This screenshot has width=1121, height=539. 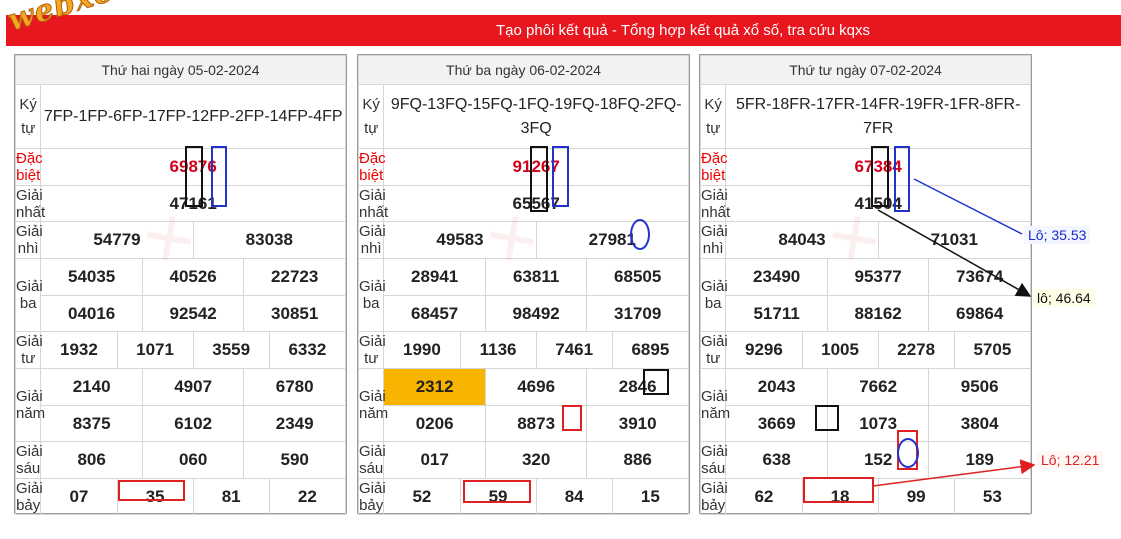 I want to click on annotation-overlay, so click(x=954, y=332).